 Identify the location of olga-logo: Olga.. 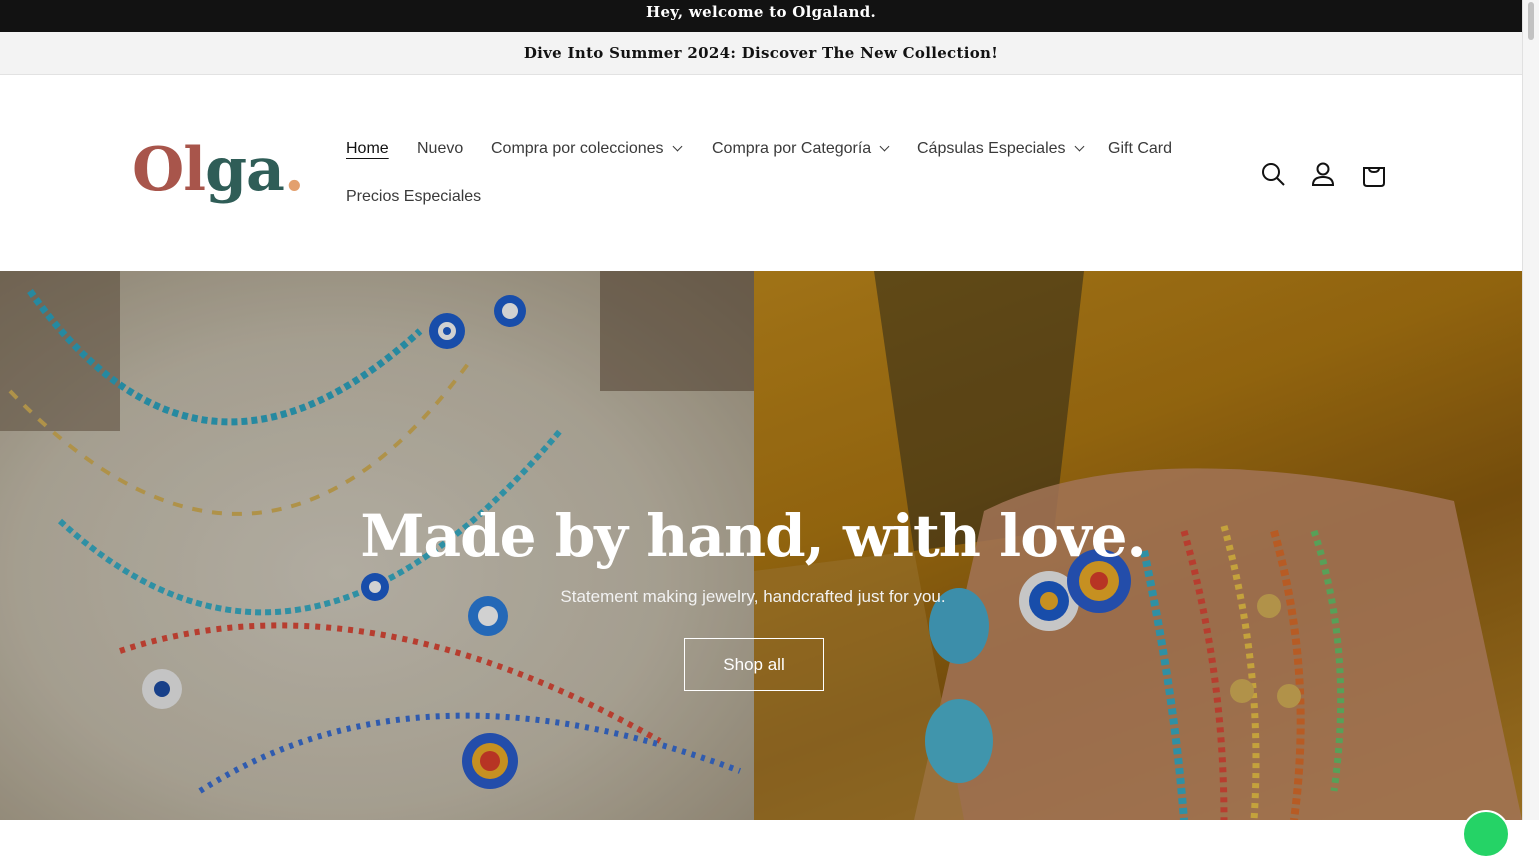
(218, 170).